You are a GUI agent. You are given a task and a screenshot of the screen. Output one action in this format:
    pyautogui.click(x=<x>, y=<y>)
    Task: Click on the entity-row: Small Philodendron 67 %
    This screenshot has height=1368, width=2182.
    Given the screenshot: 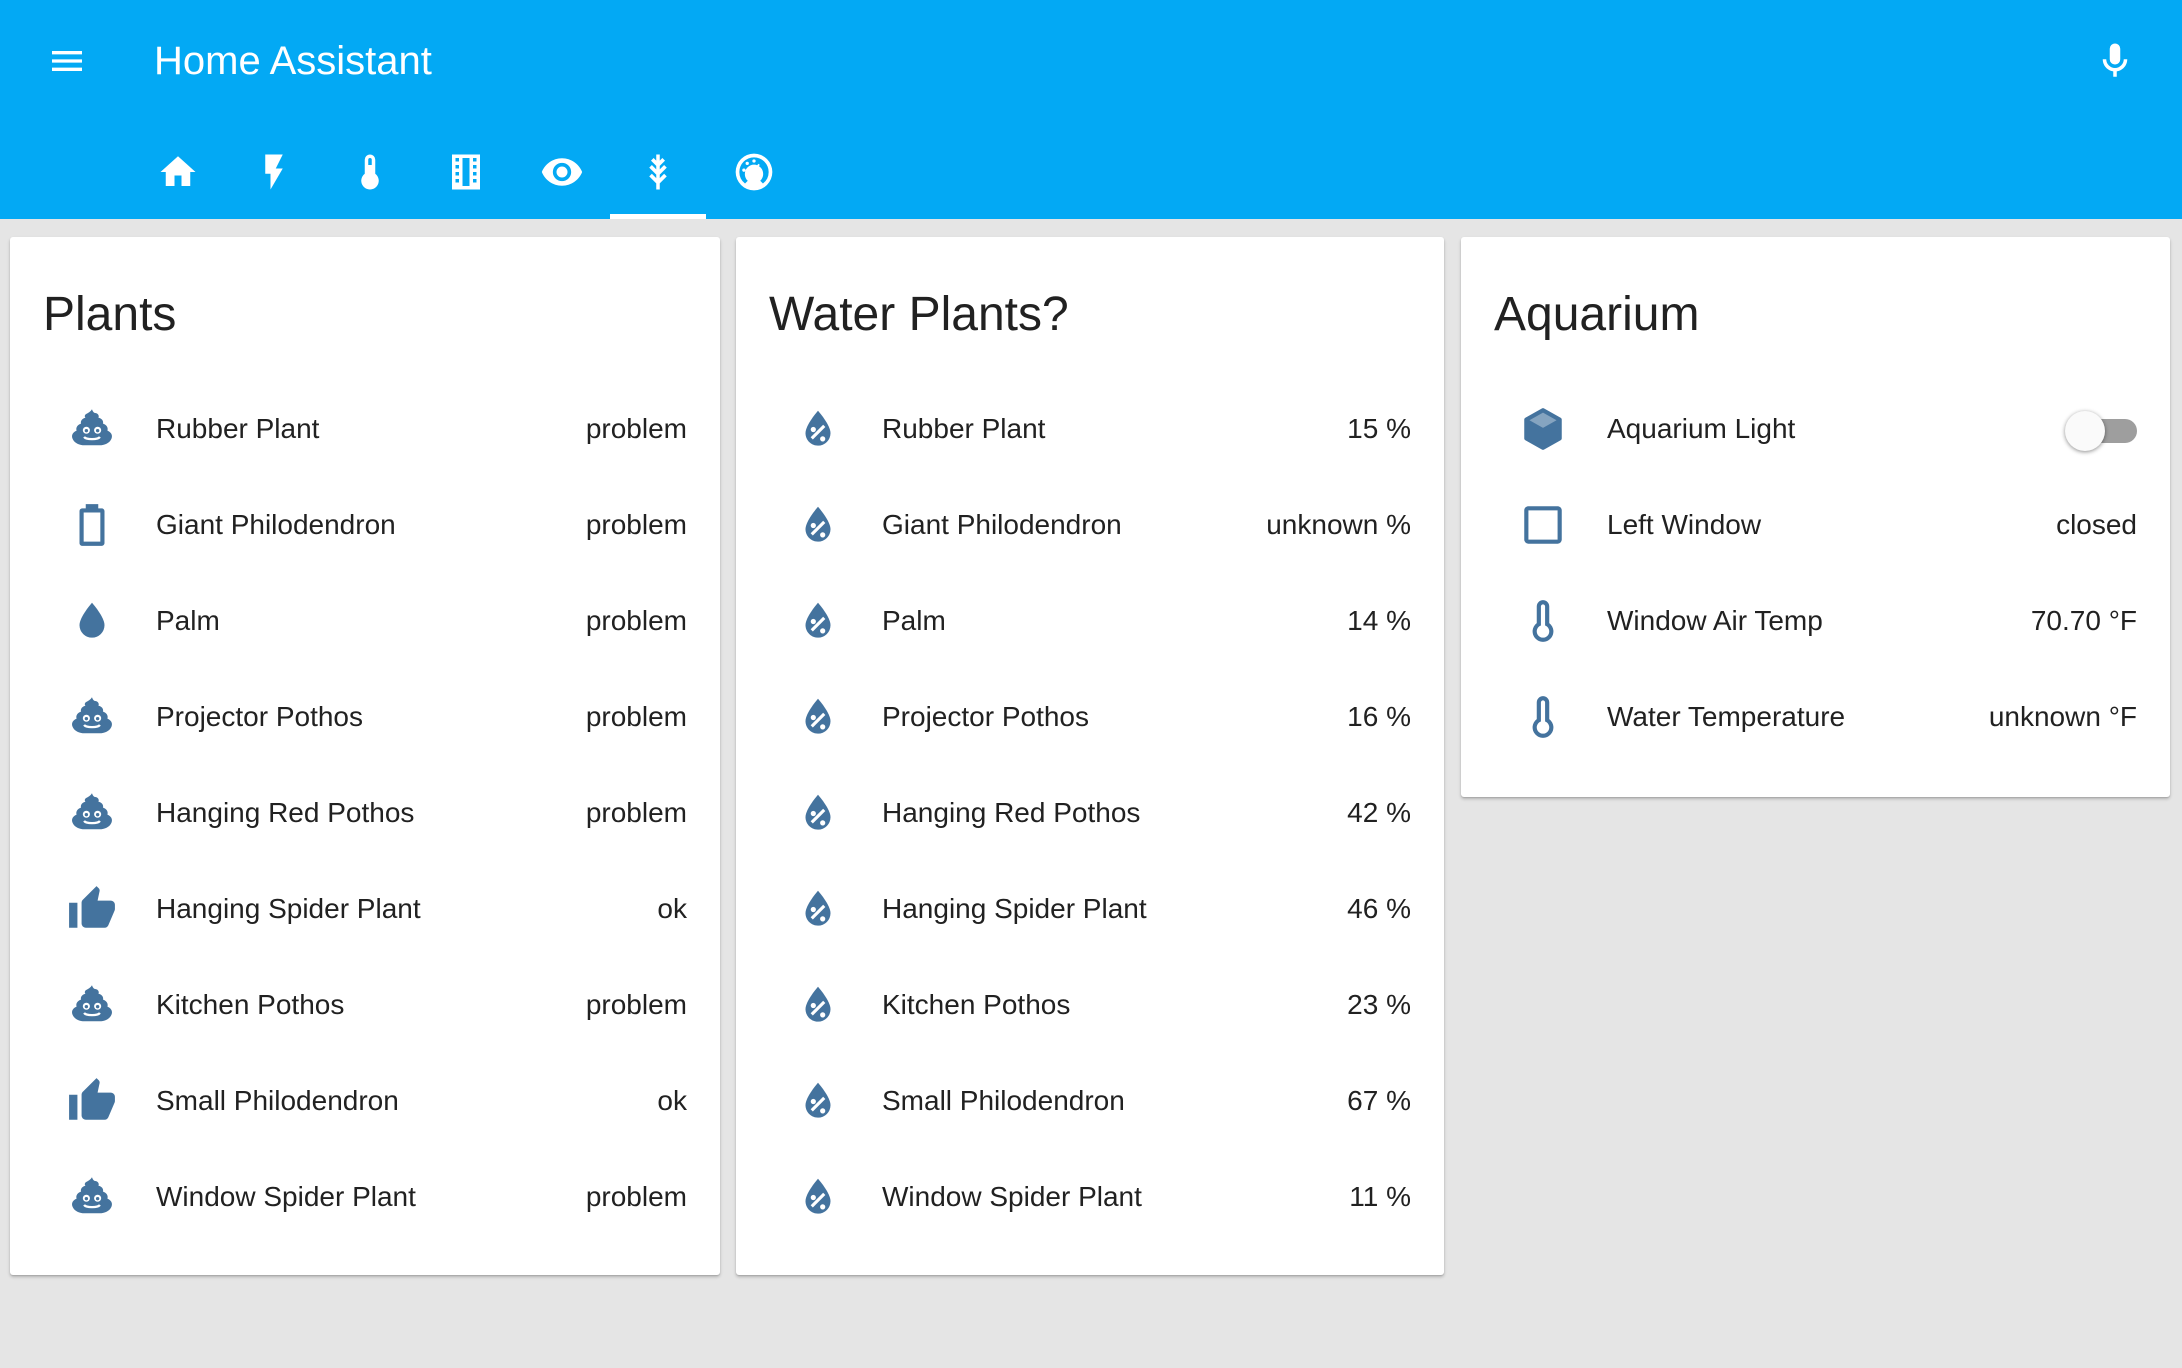 What is the action you would take?
    pyautogui.click(x=1090, y=1101)
    